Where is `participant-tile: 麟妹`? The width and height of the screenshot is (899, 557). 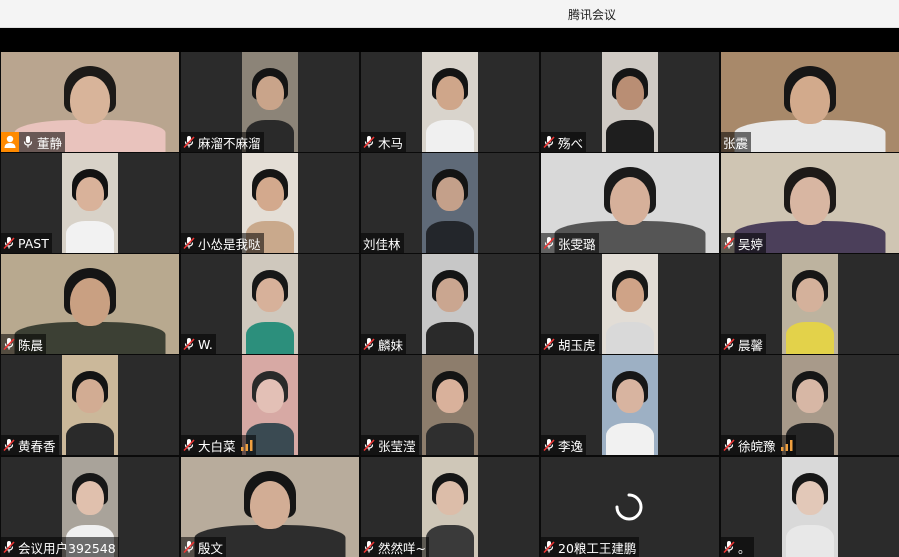 participant-tile: 麟妹 is located at coordinates (450, 304).